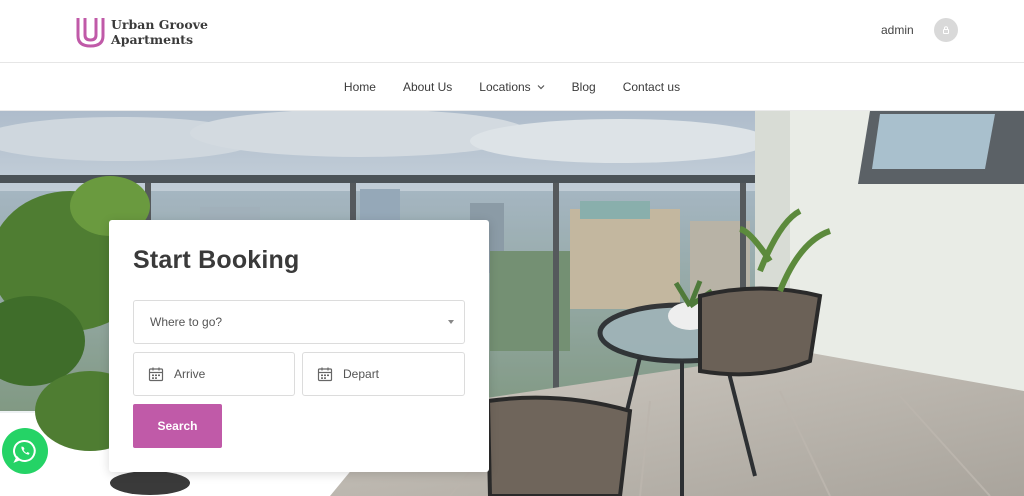 This screenshot has height=496, width=1024. Describe the element at coordinates (190, 374) in the screenshot. I see `arrive-placeholder: Arrive` at that location.